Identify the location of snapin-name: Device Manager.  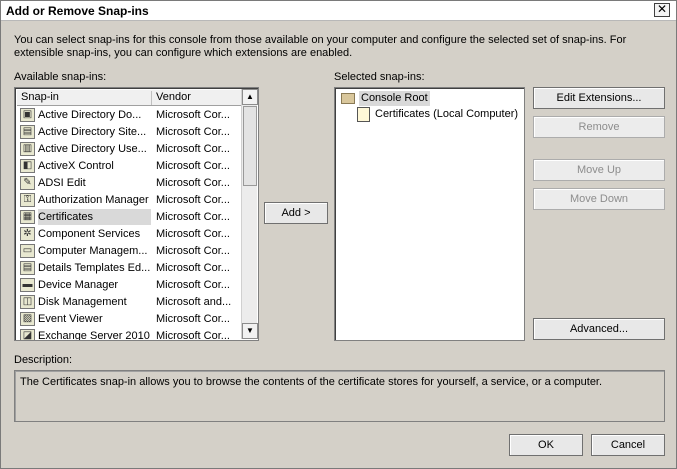
(78, 285).